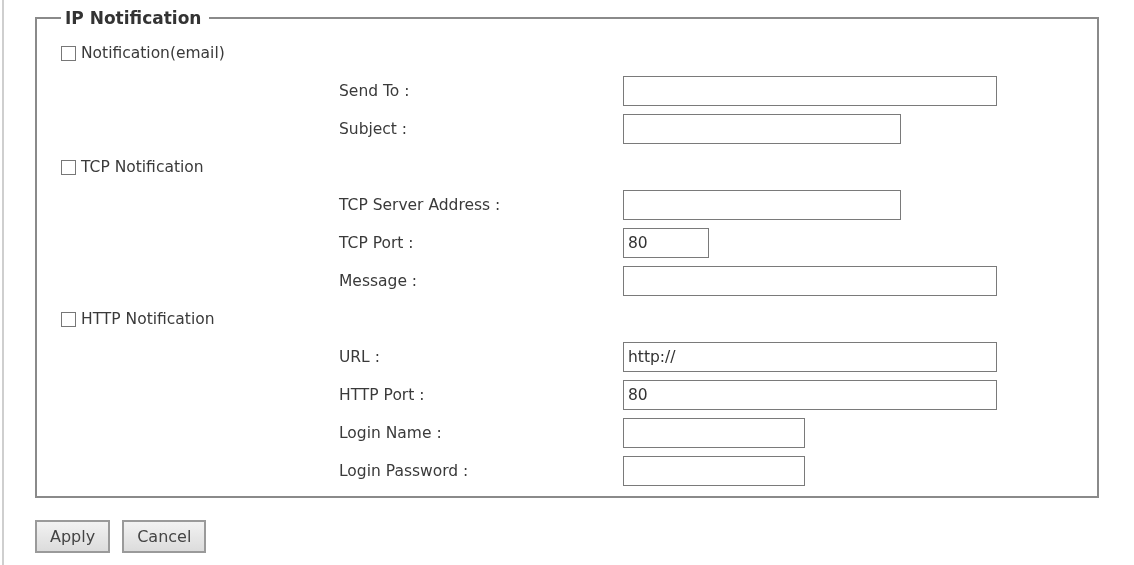 This screenshot has height=565, width=1134. Describe the element at coordinates (375, 91) in the screenshot. I see `field-label: Send To :` at that location.